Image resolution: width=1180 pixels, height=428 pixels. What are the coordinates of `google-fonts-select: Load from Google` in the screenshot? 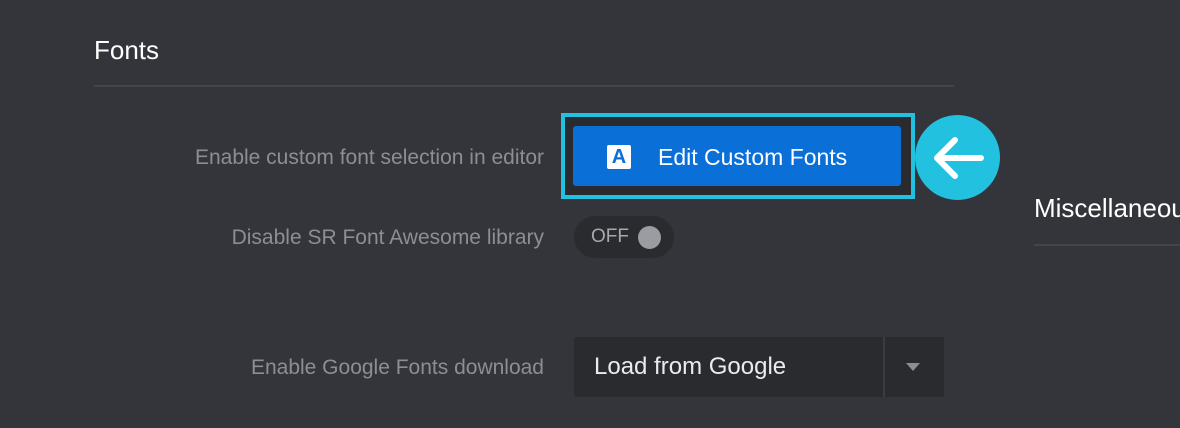 It's located at (759, 367).